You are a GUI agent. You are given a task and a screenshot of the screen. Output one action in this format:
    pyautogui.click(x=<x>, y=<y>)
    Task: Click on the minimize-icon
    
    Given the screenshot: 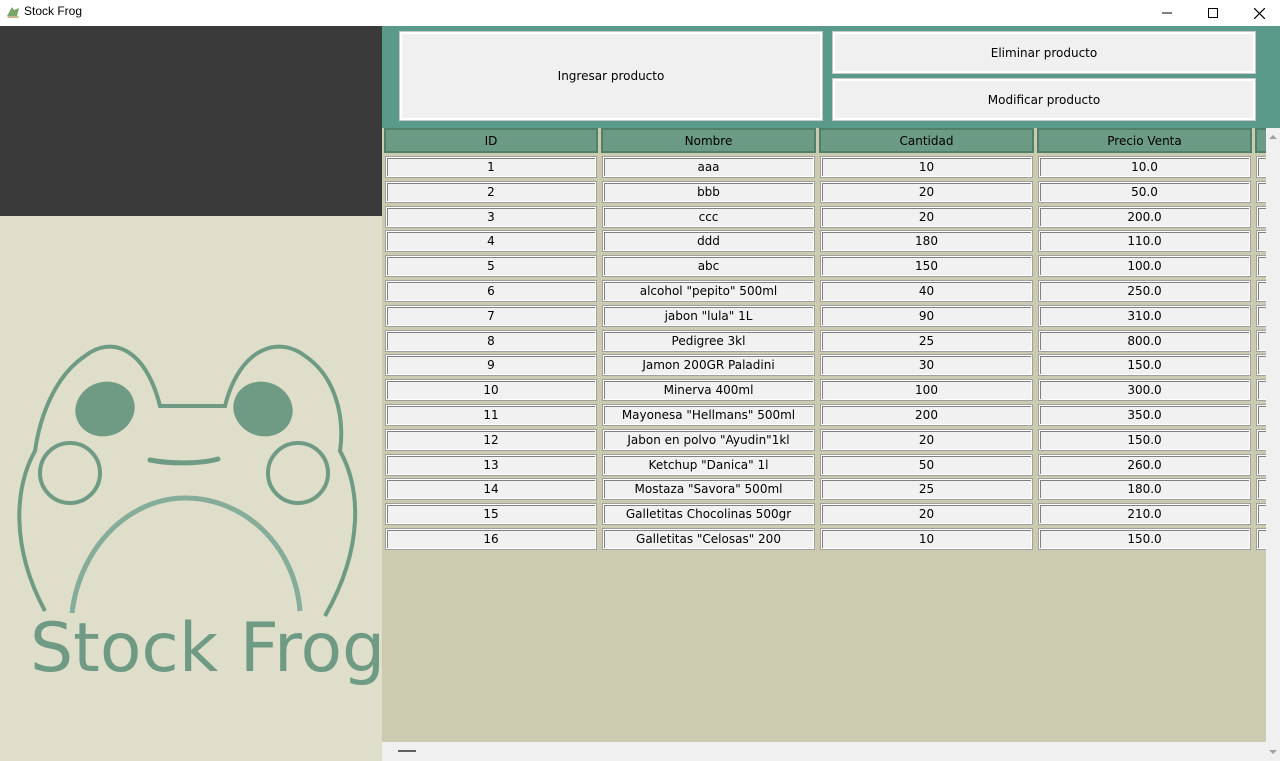 What is the action you would take?
    pyautogui.click(x=1167, y=13)
    